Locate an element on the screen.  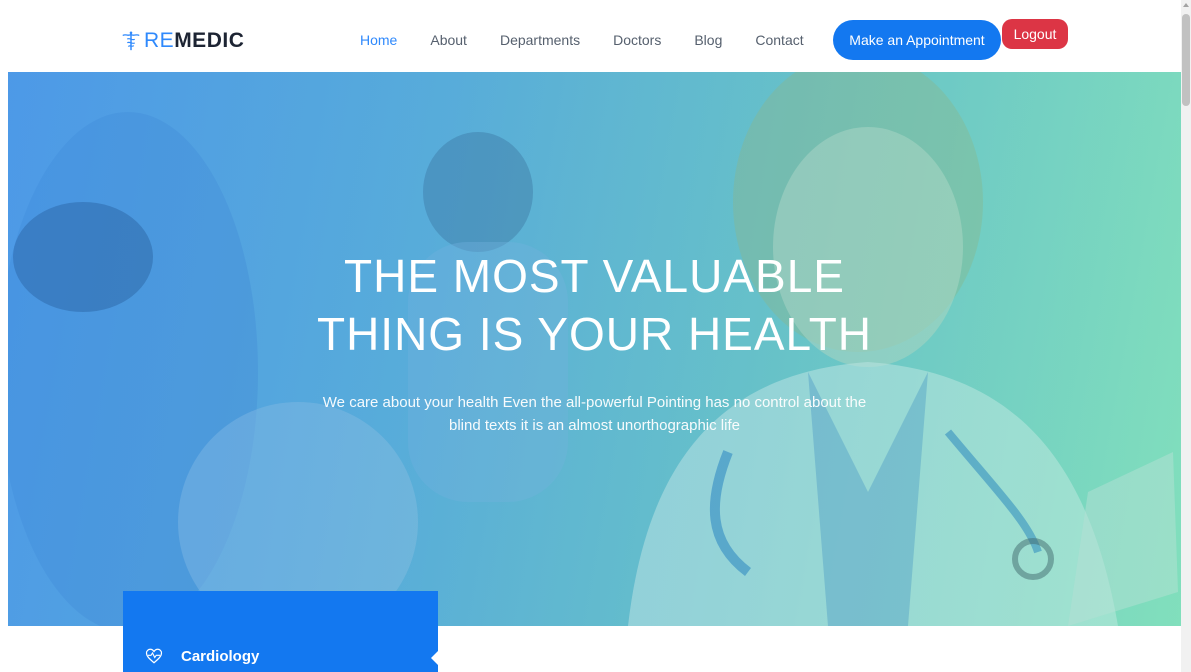
make-appointment-button: Make an Appointment is located at coordinates (917, 40).